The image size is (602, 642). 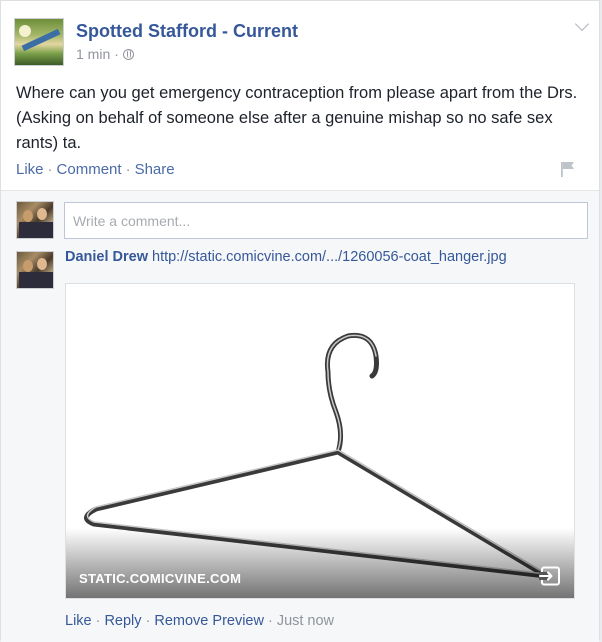 What do you see at coordinates (582, 24) in the screenshot?
I see `chevron-down-icon` at bounding box center [582, 24].